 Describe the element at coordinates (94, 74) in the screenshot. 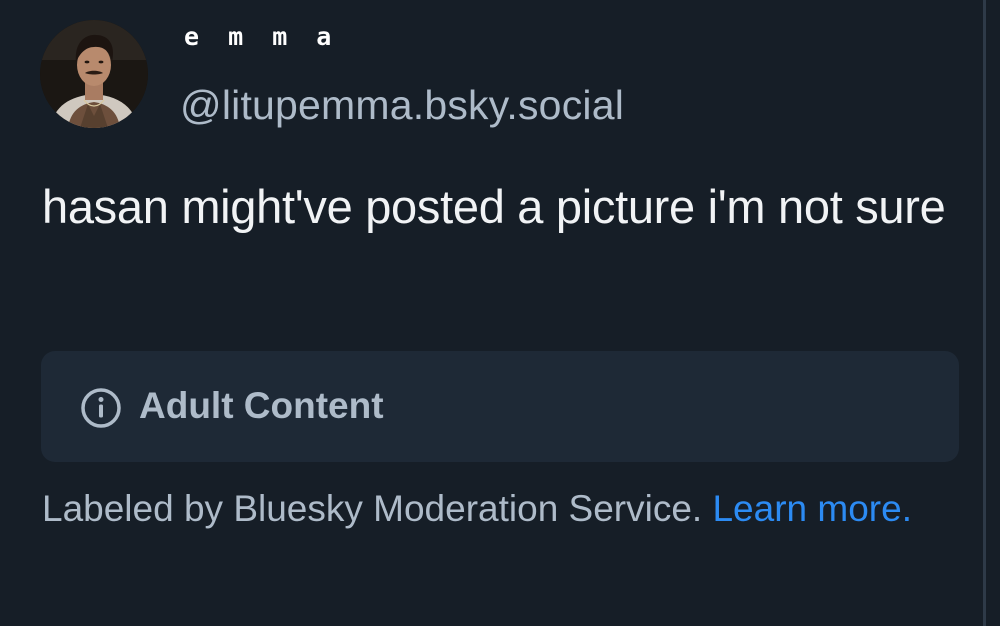

I see `avatar` at that location.